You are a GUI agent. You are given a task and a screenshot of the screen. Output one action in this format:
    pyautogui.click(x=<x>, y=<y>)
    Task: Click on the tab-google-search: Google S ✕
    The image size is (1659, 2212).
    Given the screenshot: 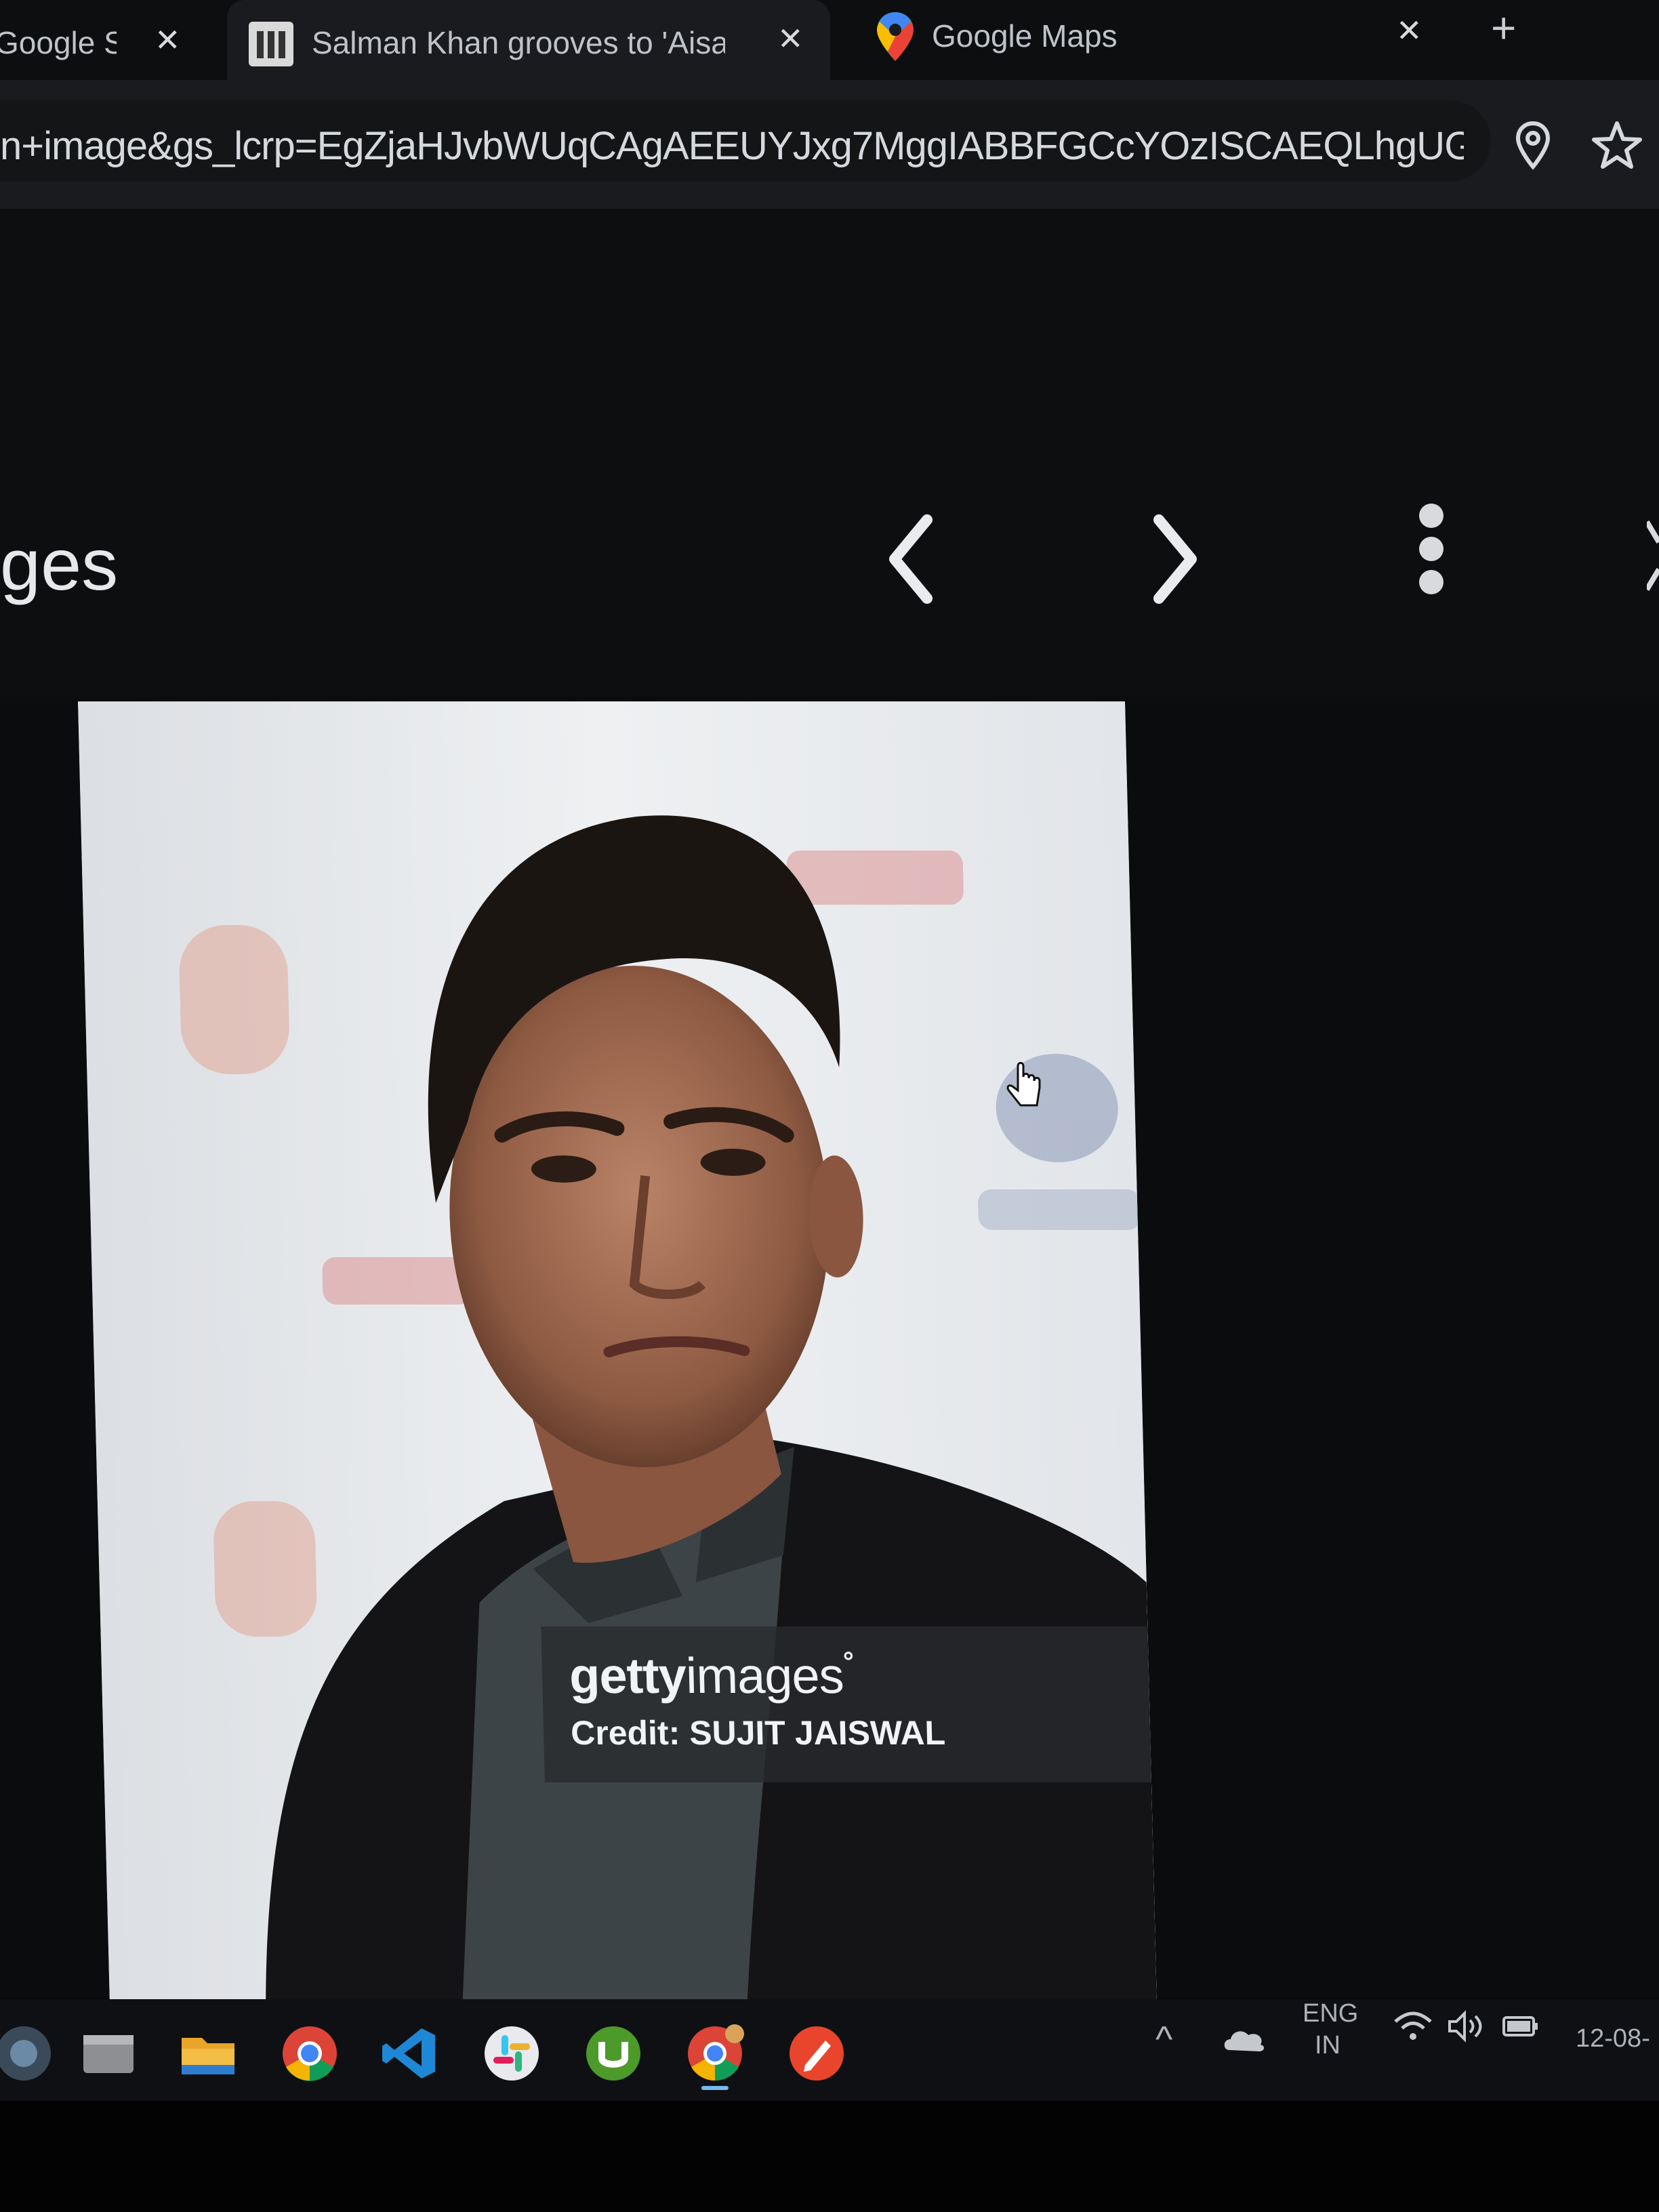 What is the action you would take?
    pyautogui.click(x=108, y=40)
    